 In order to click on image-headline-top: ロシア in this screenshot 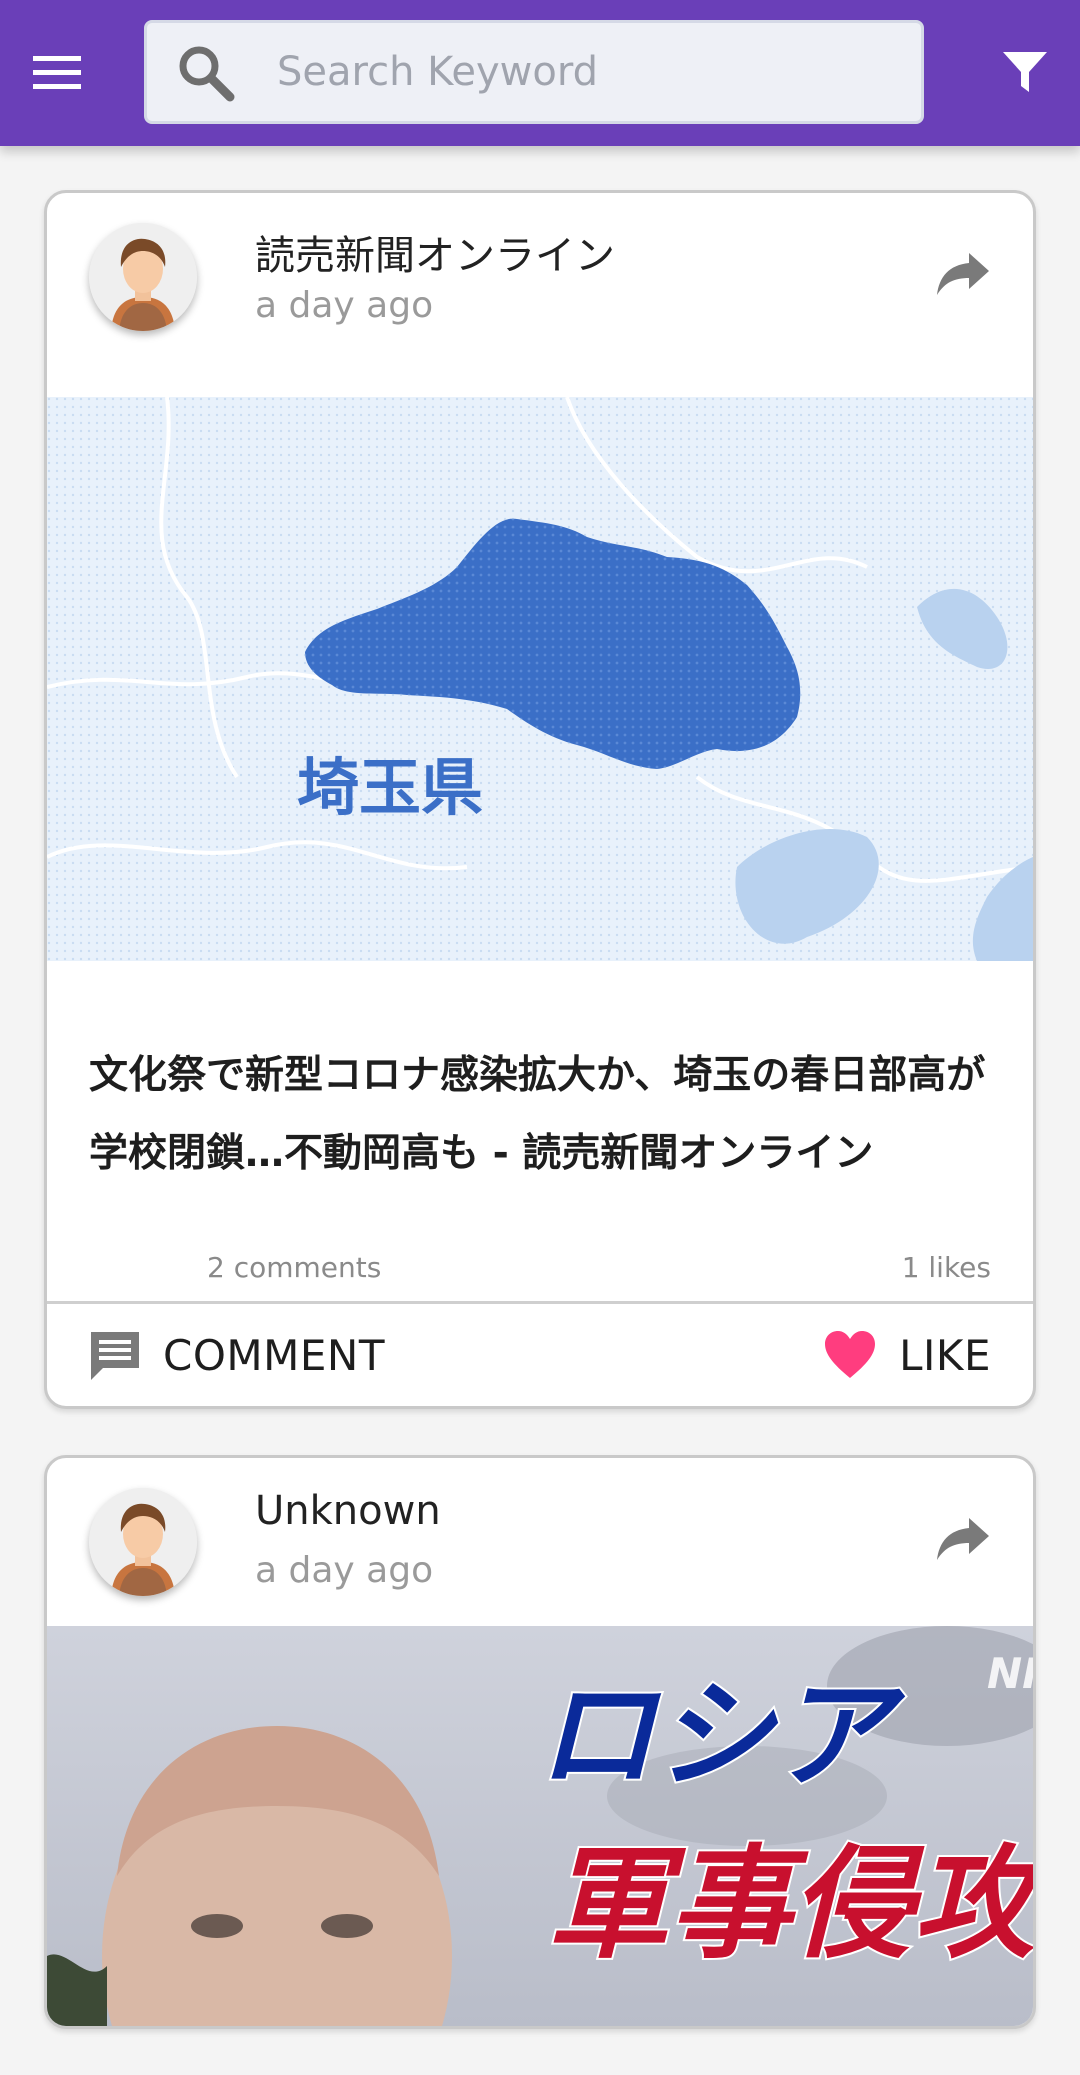, I will do `click(721, 1735)`.